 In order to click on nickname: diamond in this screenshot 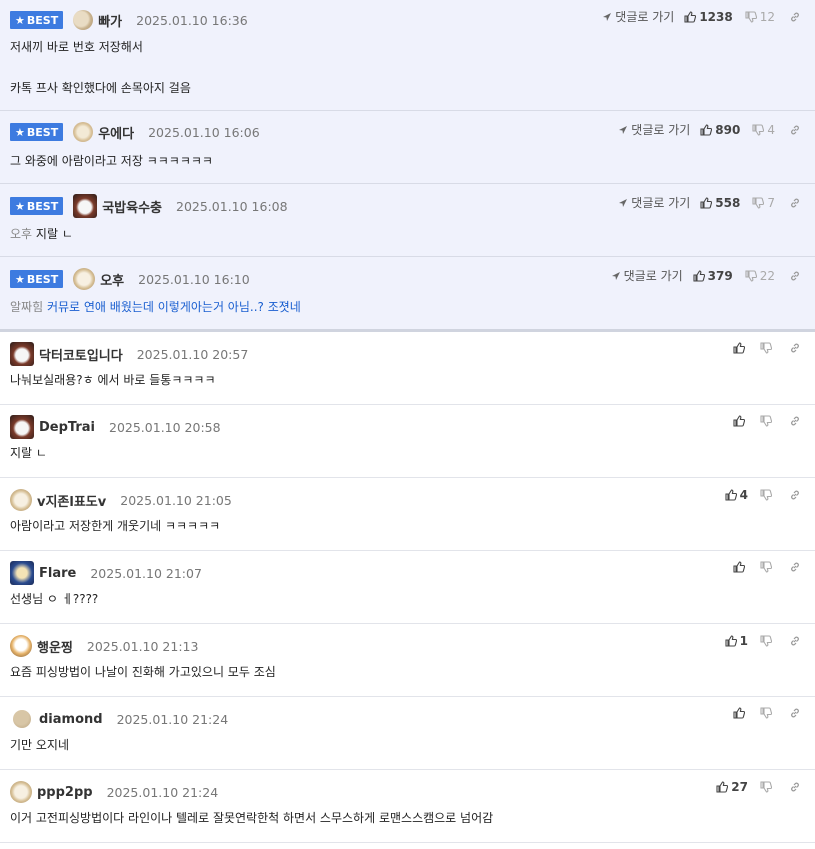, I will do `click(71, 719)`.